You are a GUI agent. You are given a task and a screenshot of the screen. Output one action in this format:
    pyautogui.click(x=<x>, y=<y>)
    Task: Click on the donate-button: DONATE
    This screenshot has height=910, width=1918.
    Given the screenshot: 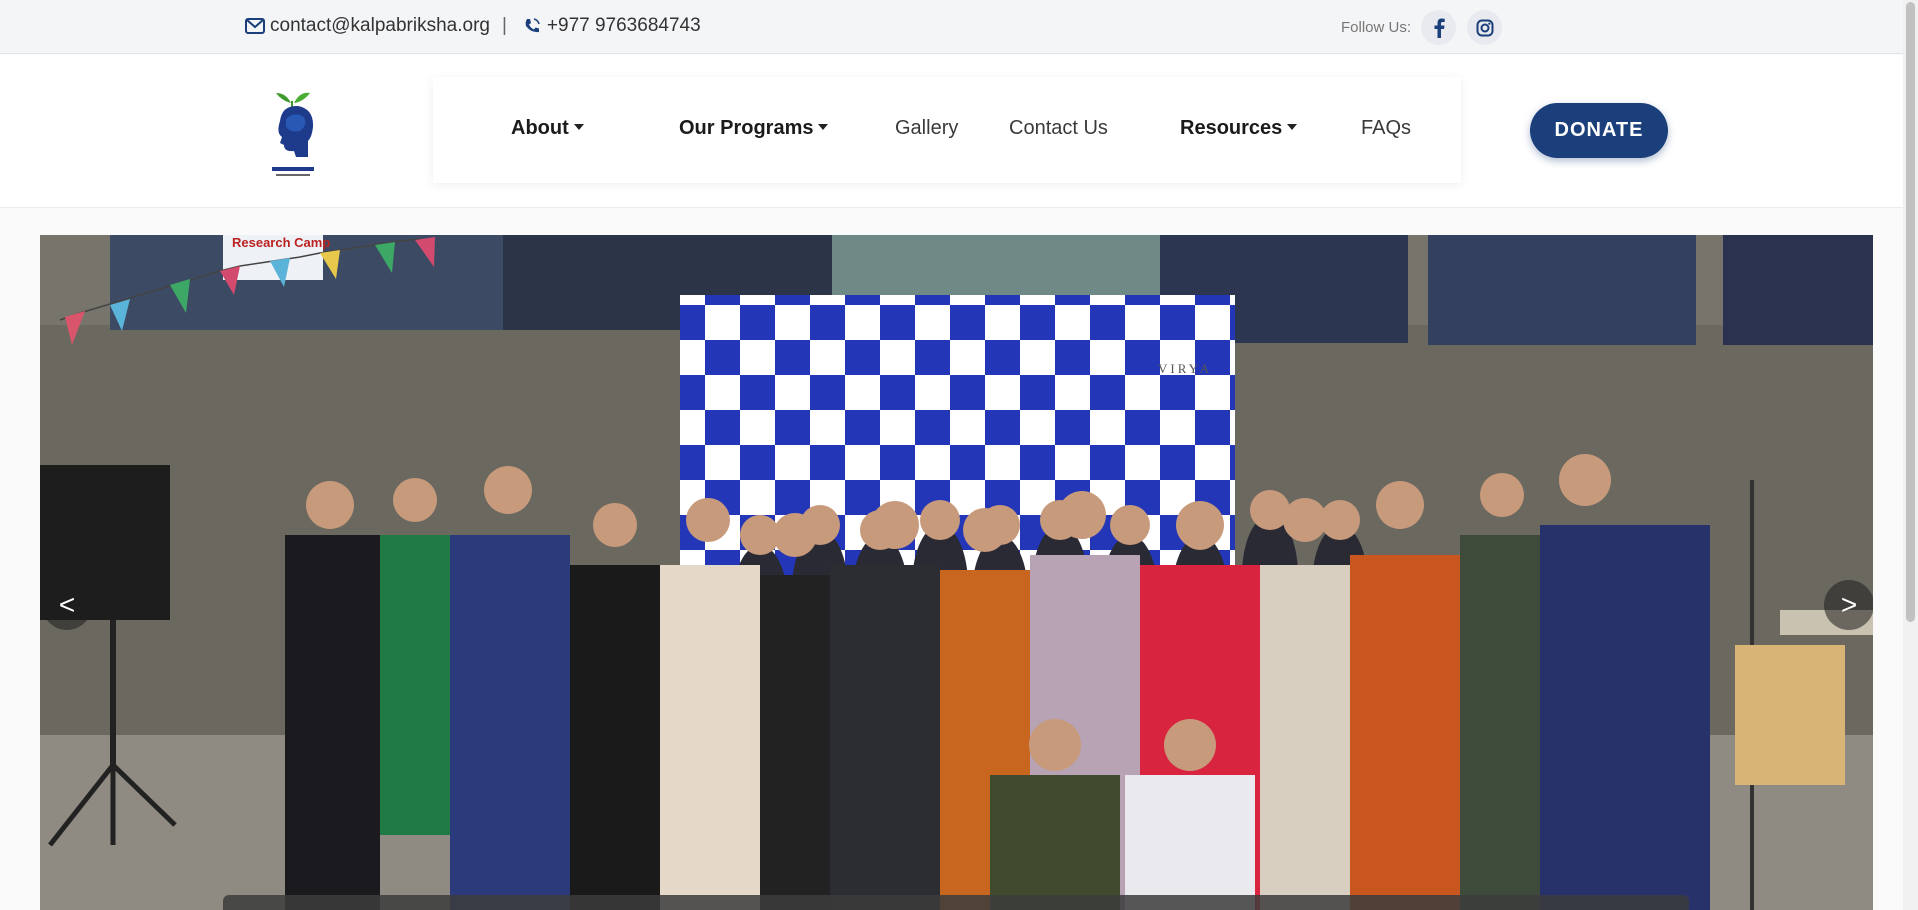 What is the action you would take?
    pyautogui.click(x=1599, y=130)
    